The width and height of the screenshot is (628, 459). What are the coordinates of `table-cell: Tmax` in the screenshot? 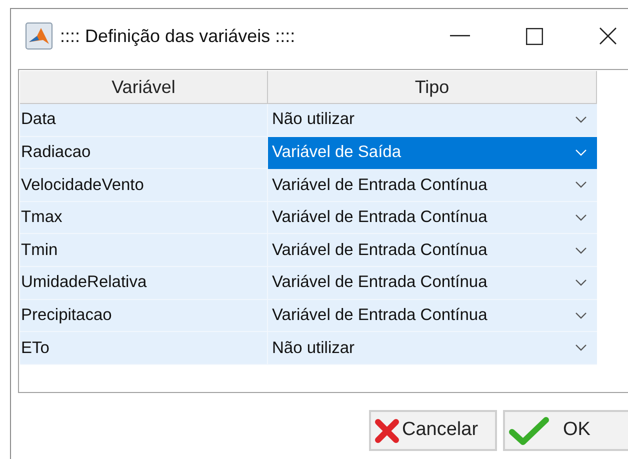 It's located at (144, 218).